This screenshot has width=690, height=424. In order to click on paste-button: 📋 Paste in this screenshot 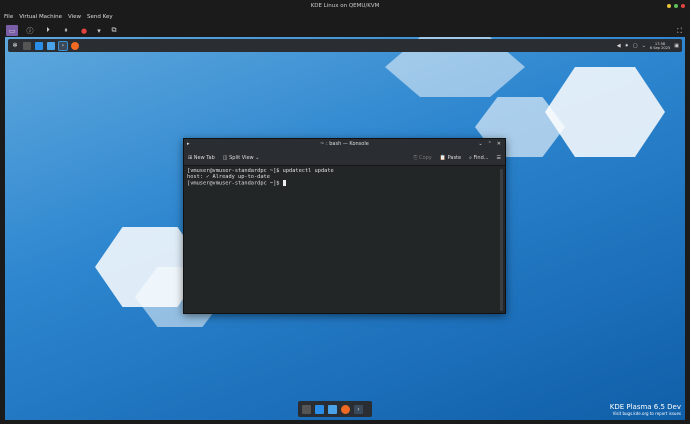, I will do `click(450, 158)`.